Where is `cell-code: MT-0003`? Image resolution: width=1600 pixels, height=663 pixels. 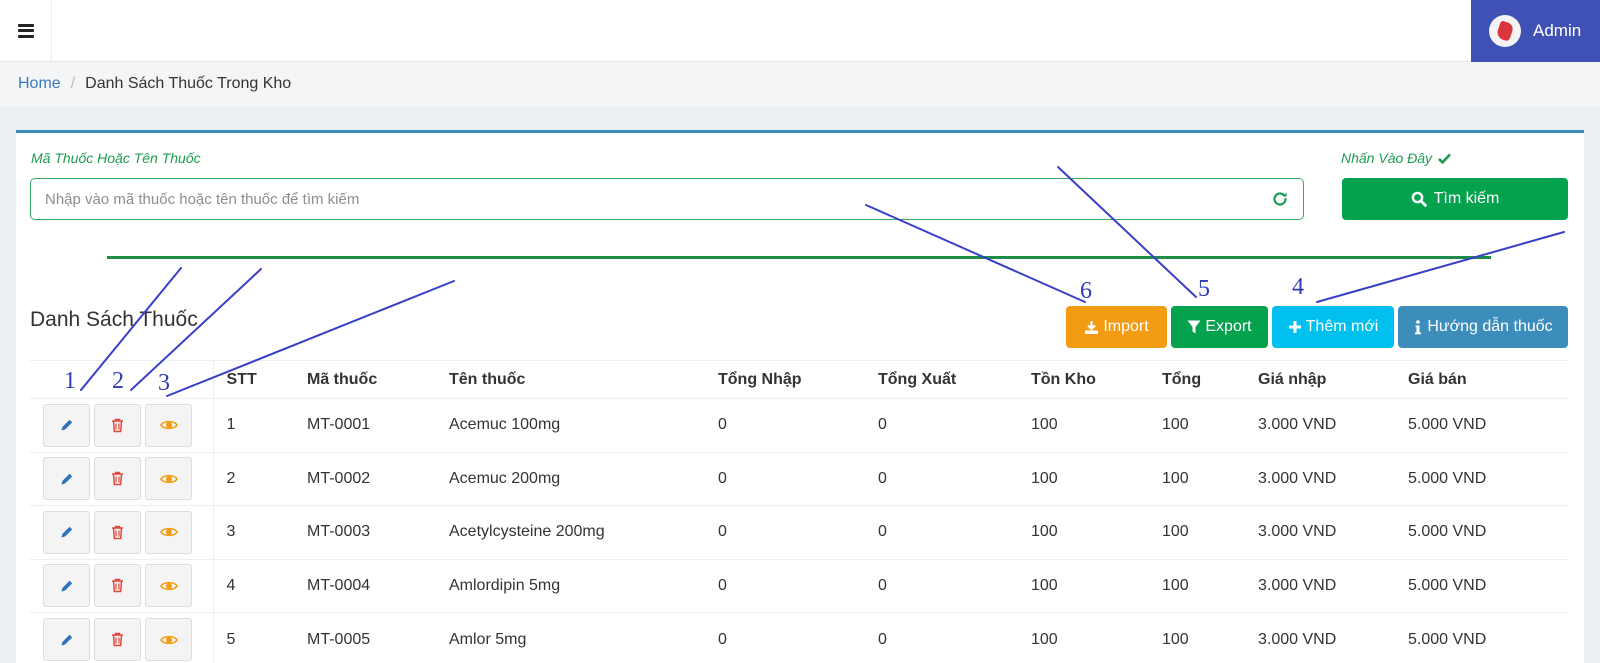
cell-code: MT-0003 is located at coordinates (365, 532).